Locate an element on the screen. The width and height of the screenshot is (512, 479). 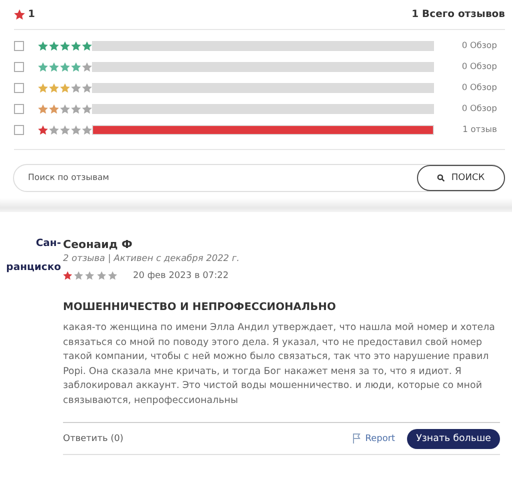
learn-more-button: Узнать больше is located at coordinates (453, 438).